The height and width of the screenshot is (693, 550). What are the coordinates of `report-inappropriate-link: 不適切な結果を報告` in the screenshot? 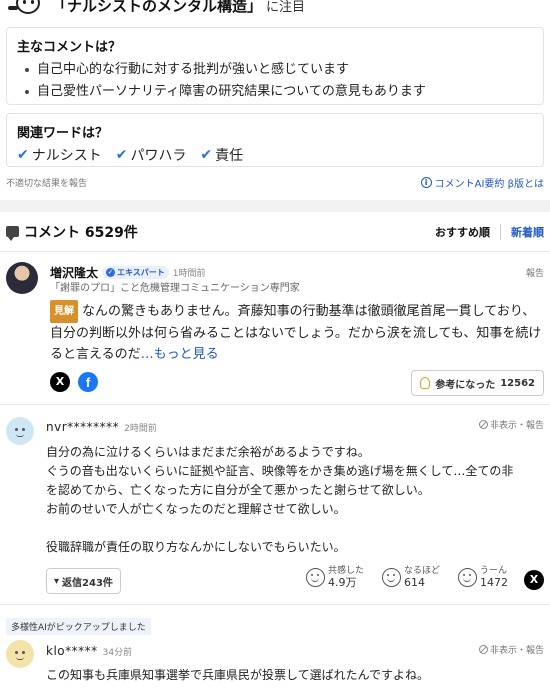 It's located at (46, 182).